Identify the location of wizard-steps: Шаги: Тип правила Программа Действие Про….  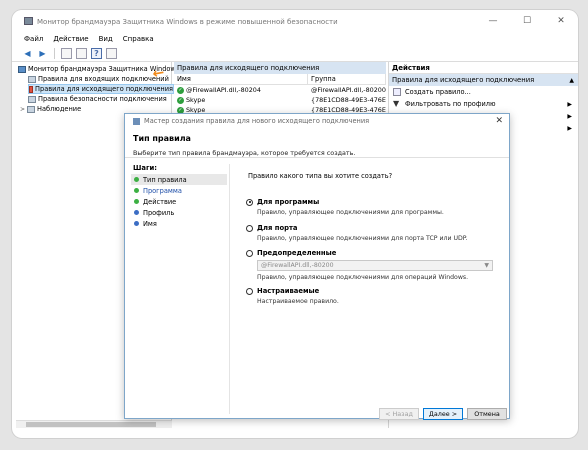
(179, 289).